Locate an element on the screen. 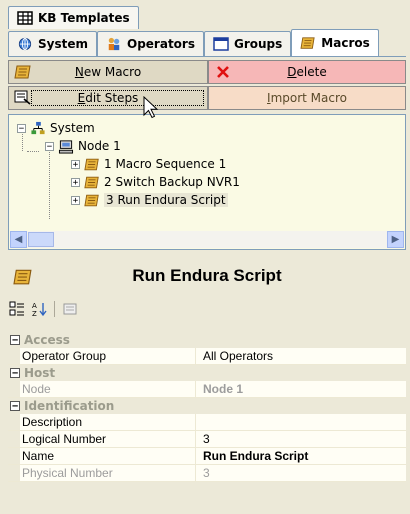 The width and height of the screenshot is (410, 514). property-name: Description is located at coordinates (101, 422).